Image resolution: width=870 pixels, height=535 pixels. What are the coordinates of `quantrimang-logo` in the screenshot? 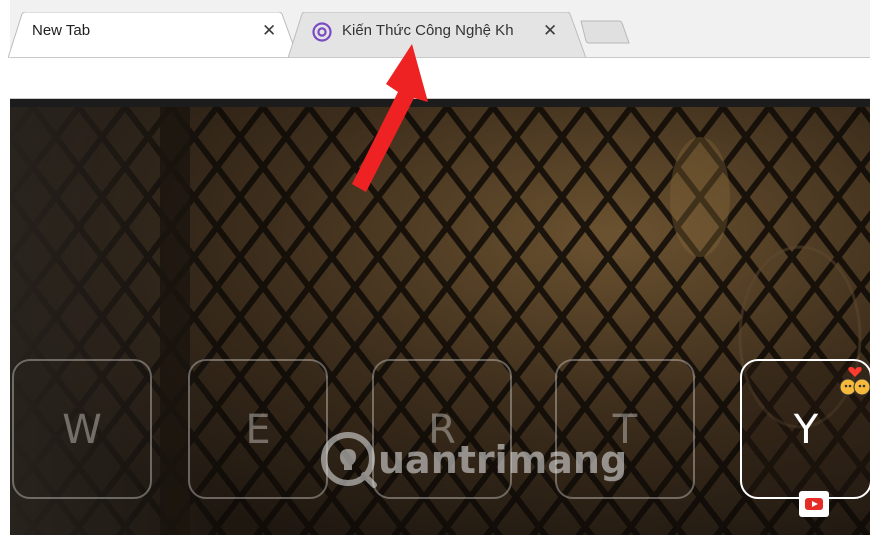 It's located at (349, 460).